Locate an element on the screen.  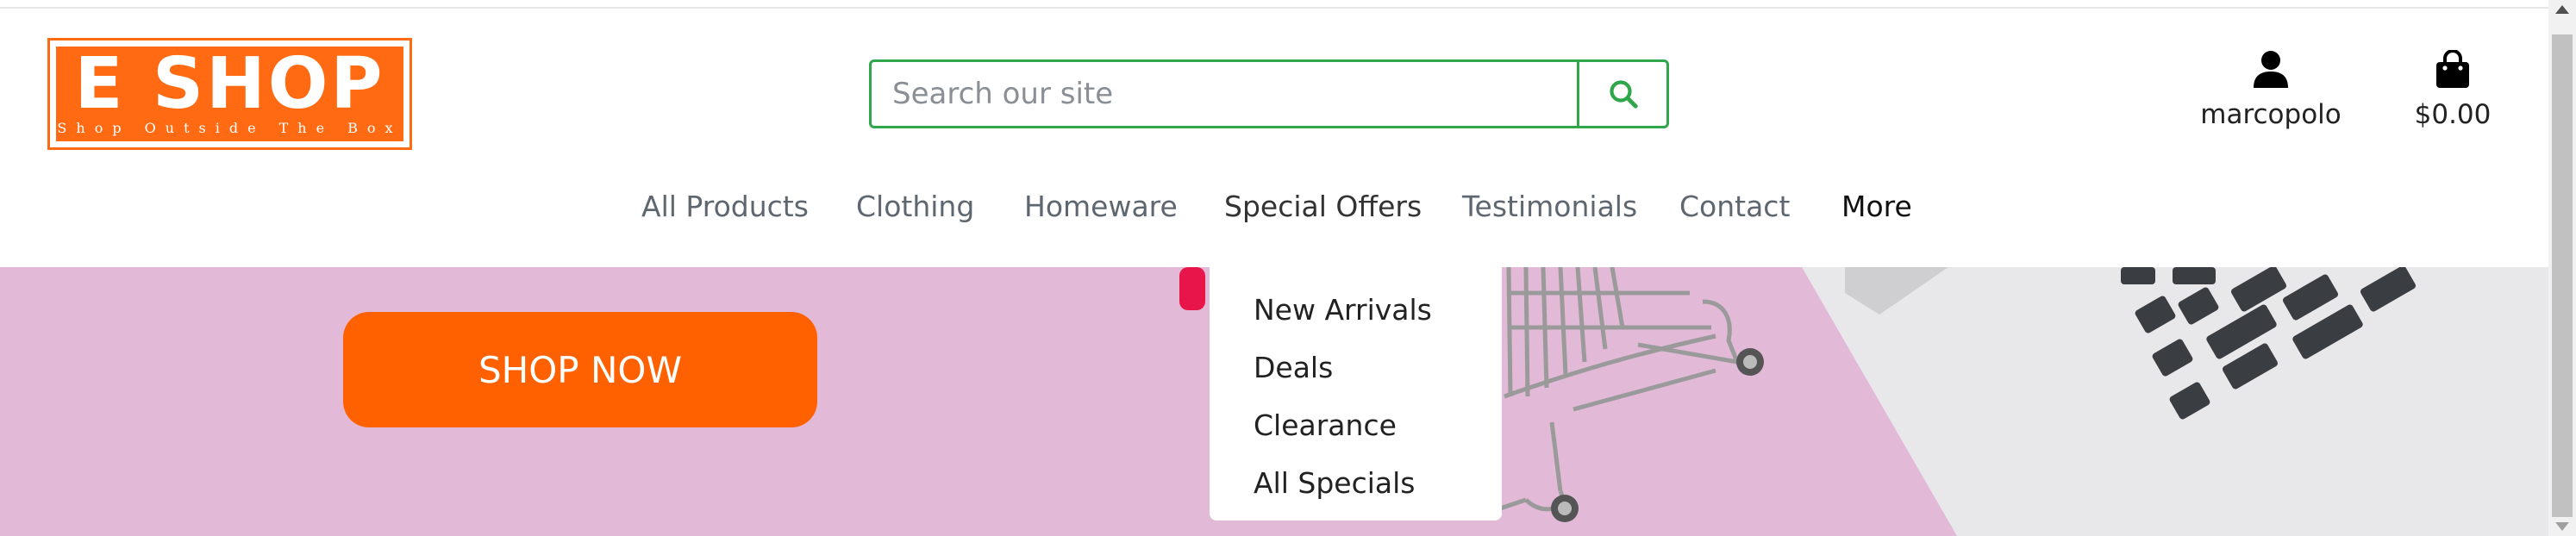
nav-special-offers: Special Offers is located at coordinates (1323, 206).